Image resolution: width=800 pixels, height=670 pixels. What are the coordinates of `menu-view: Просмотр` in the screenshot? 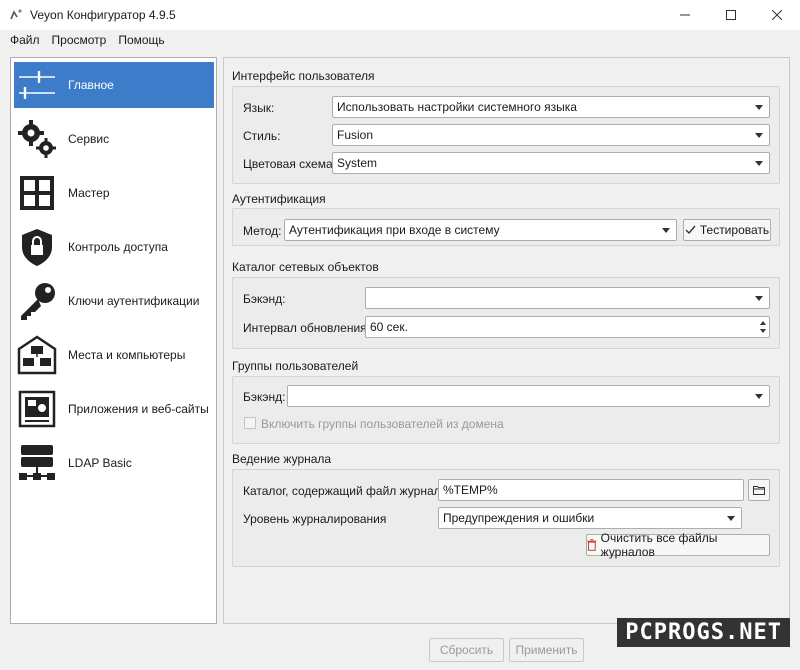 It's located at (79, 40).